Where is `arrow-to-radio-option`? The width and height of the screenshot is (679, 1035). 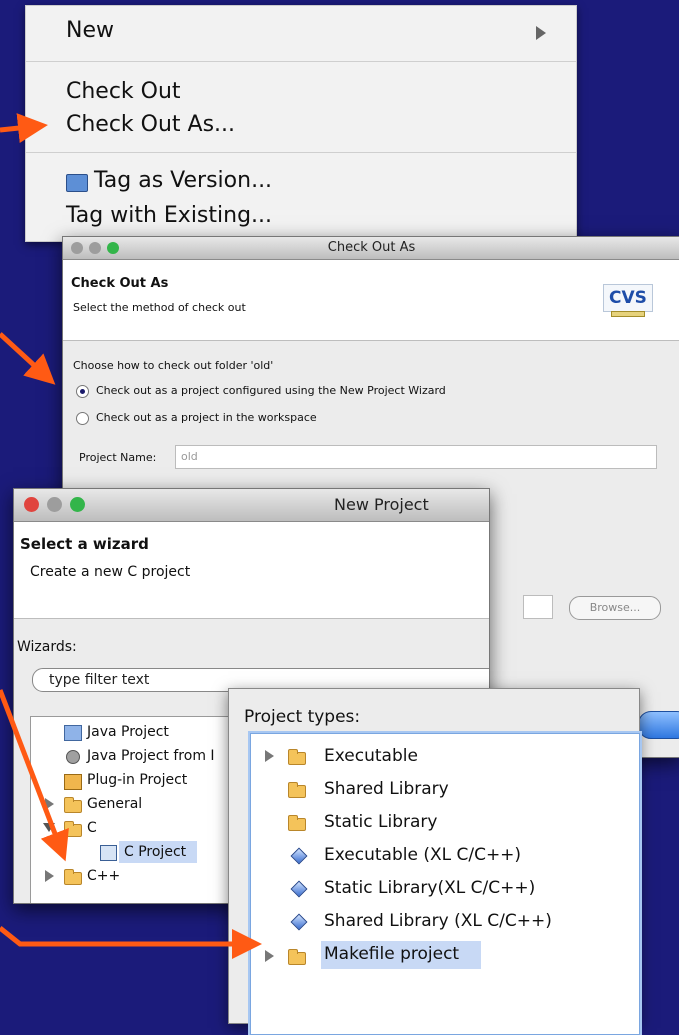
arrow-to-radio-option is located at coordinates (28, 358).